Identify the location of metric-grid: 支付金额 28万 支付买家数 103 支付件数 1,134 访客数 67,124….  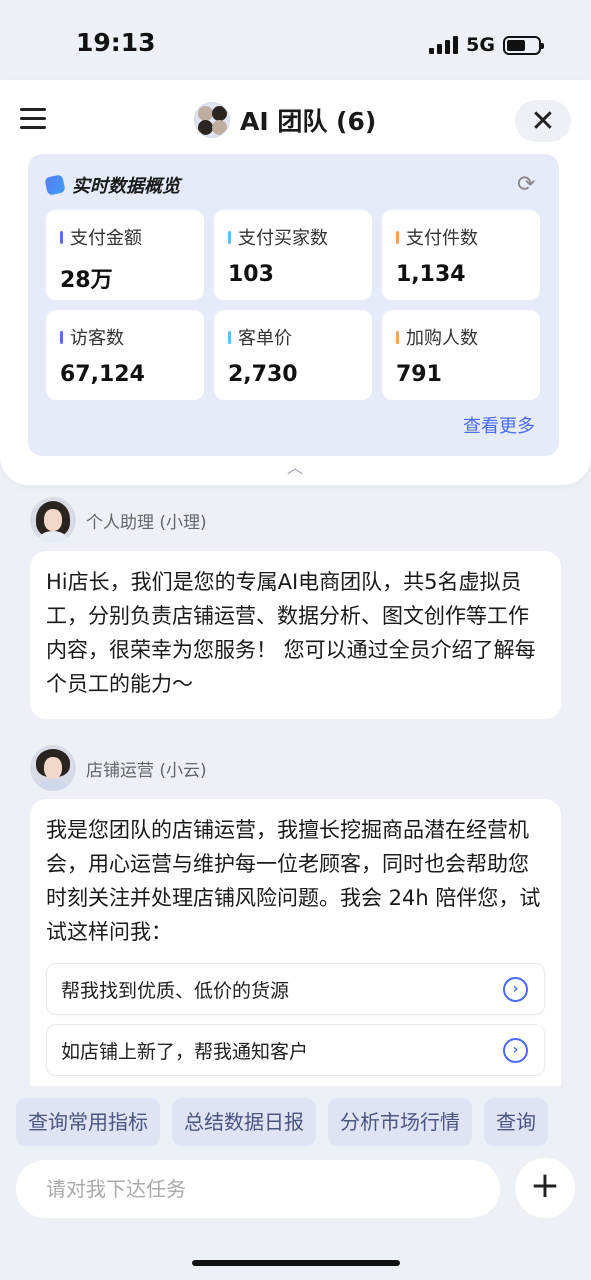
(294, 305).